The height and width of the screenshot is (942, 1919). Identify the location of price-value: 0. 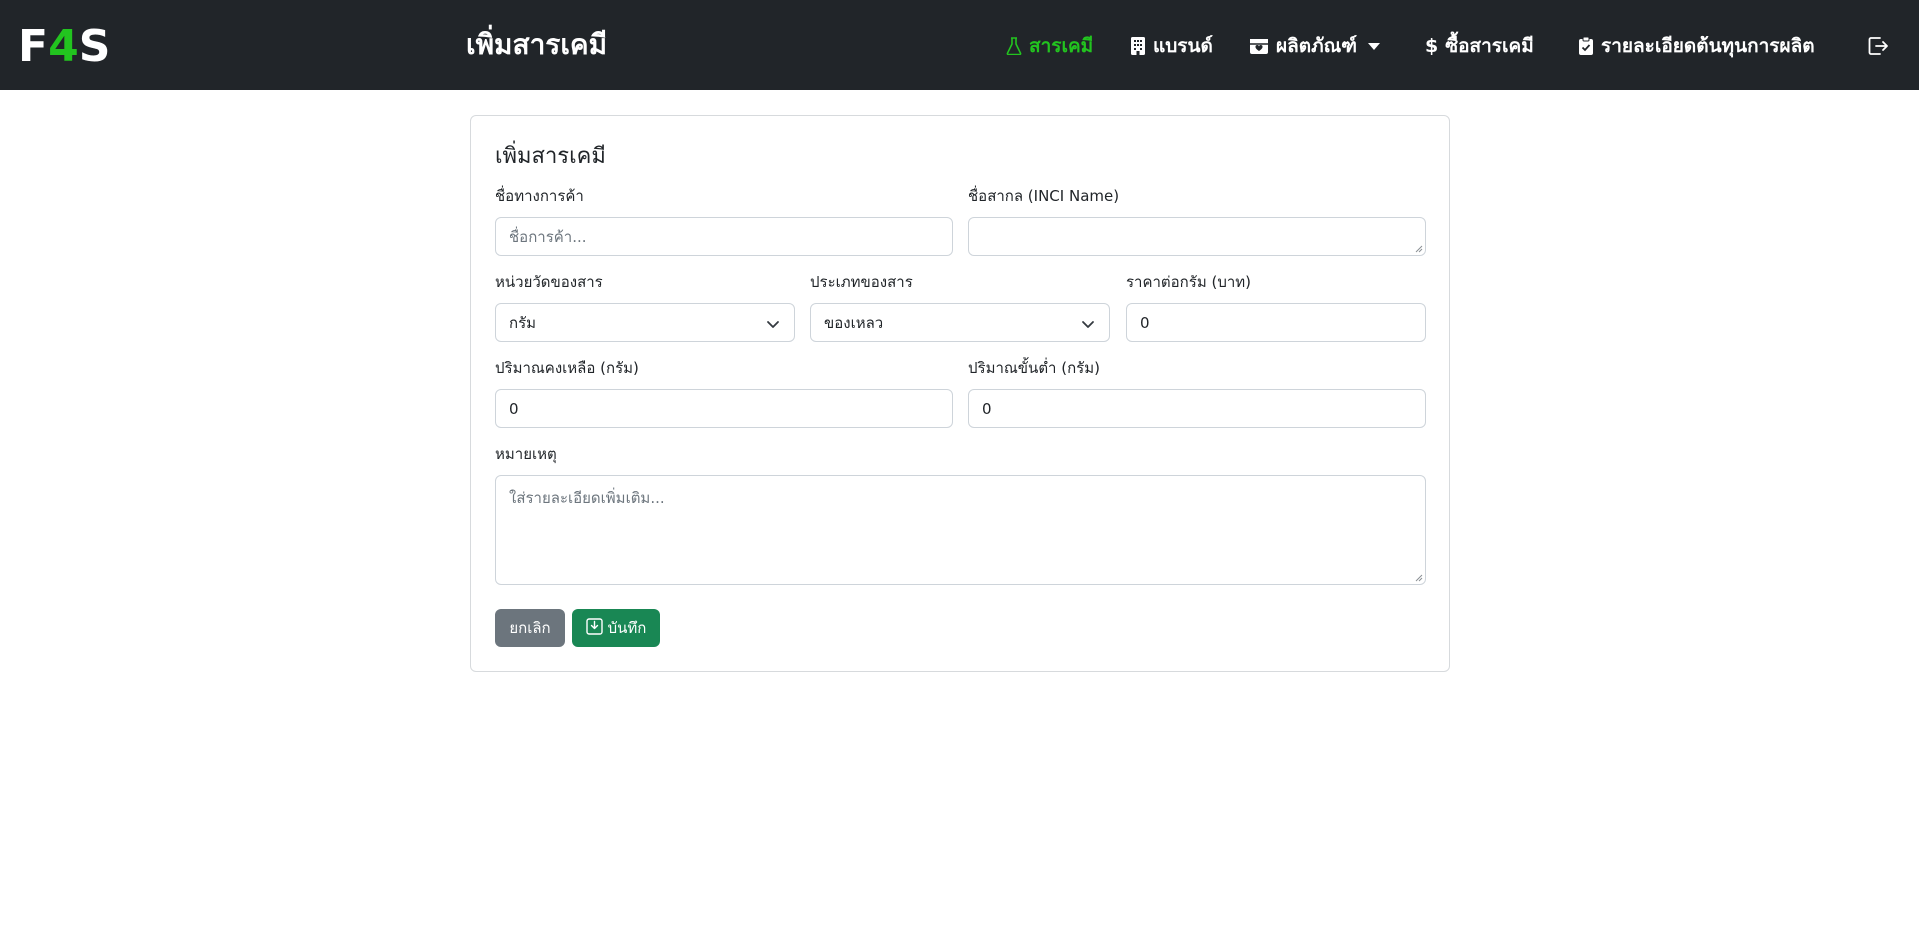
(1145, 322).